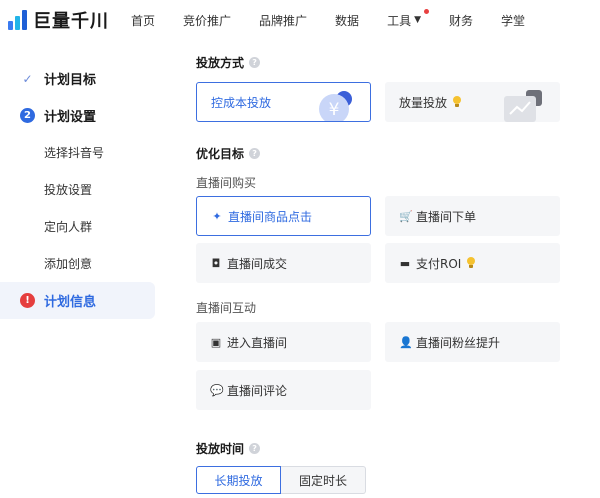 This screenshot has height=498, width=600. I want to click on sidebar-step-plan-info: ! 计划信息, so click(77, 300).